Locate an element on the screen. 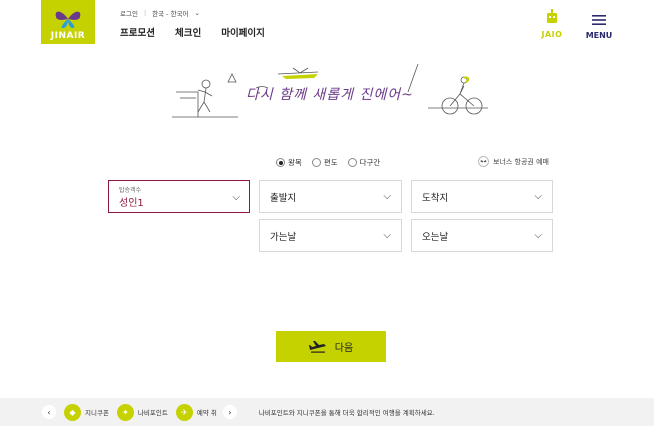  chevron-left-icon: ‹ is located at coordinates (49, 412).